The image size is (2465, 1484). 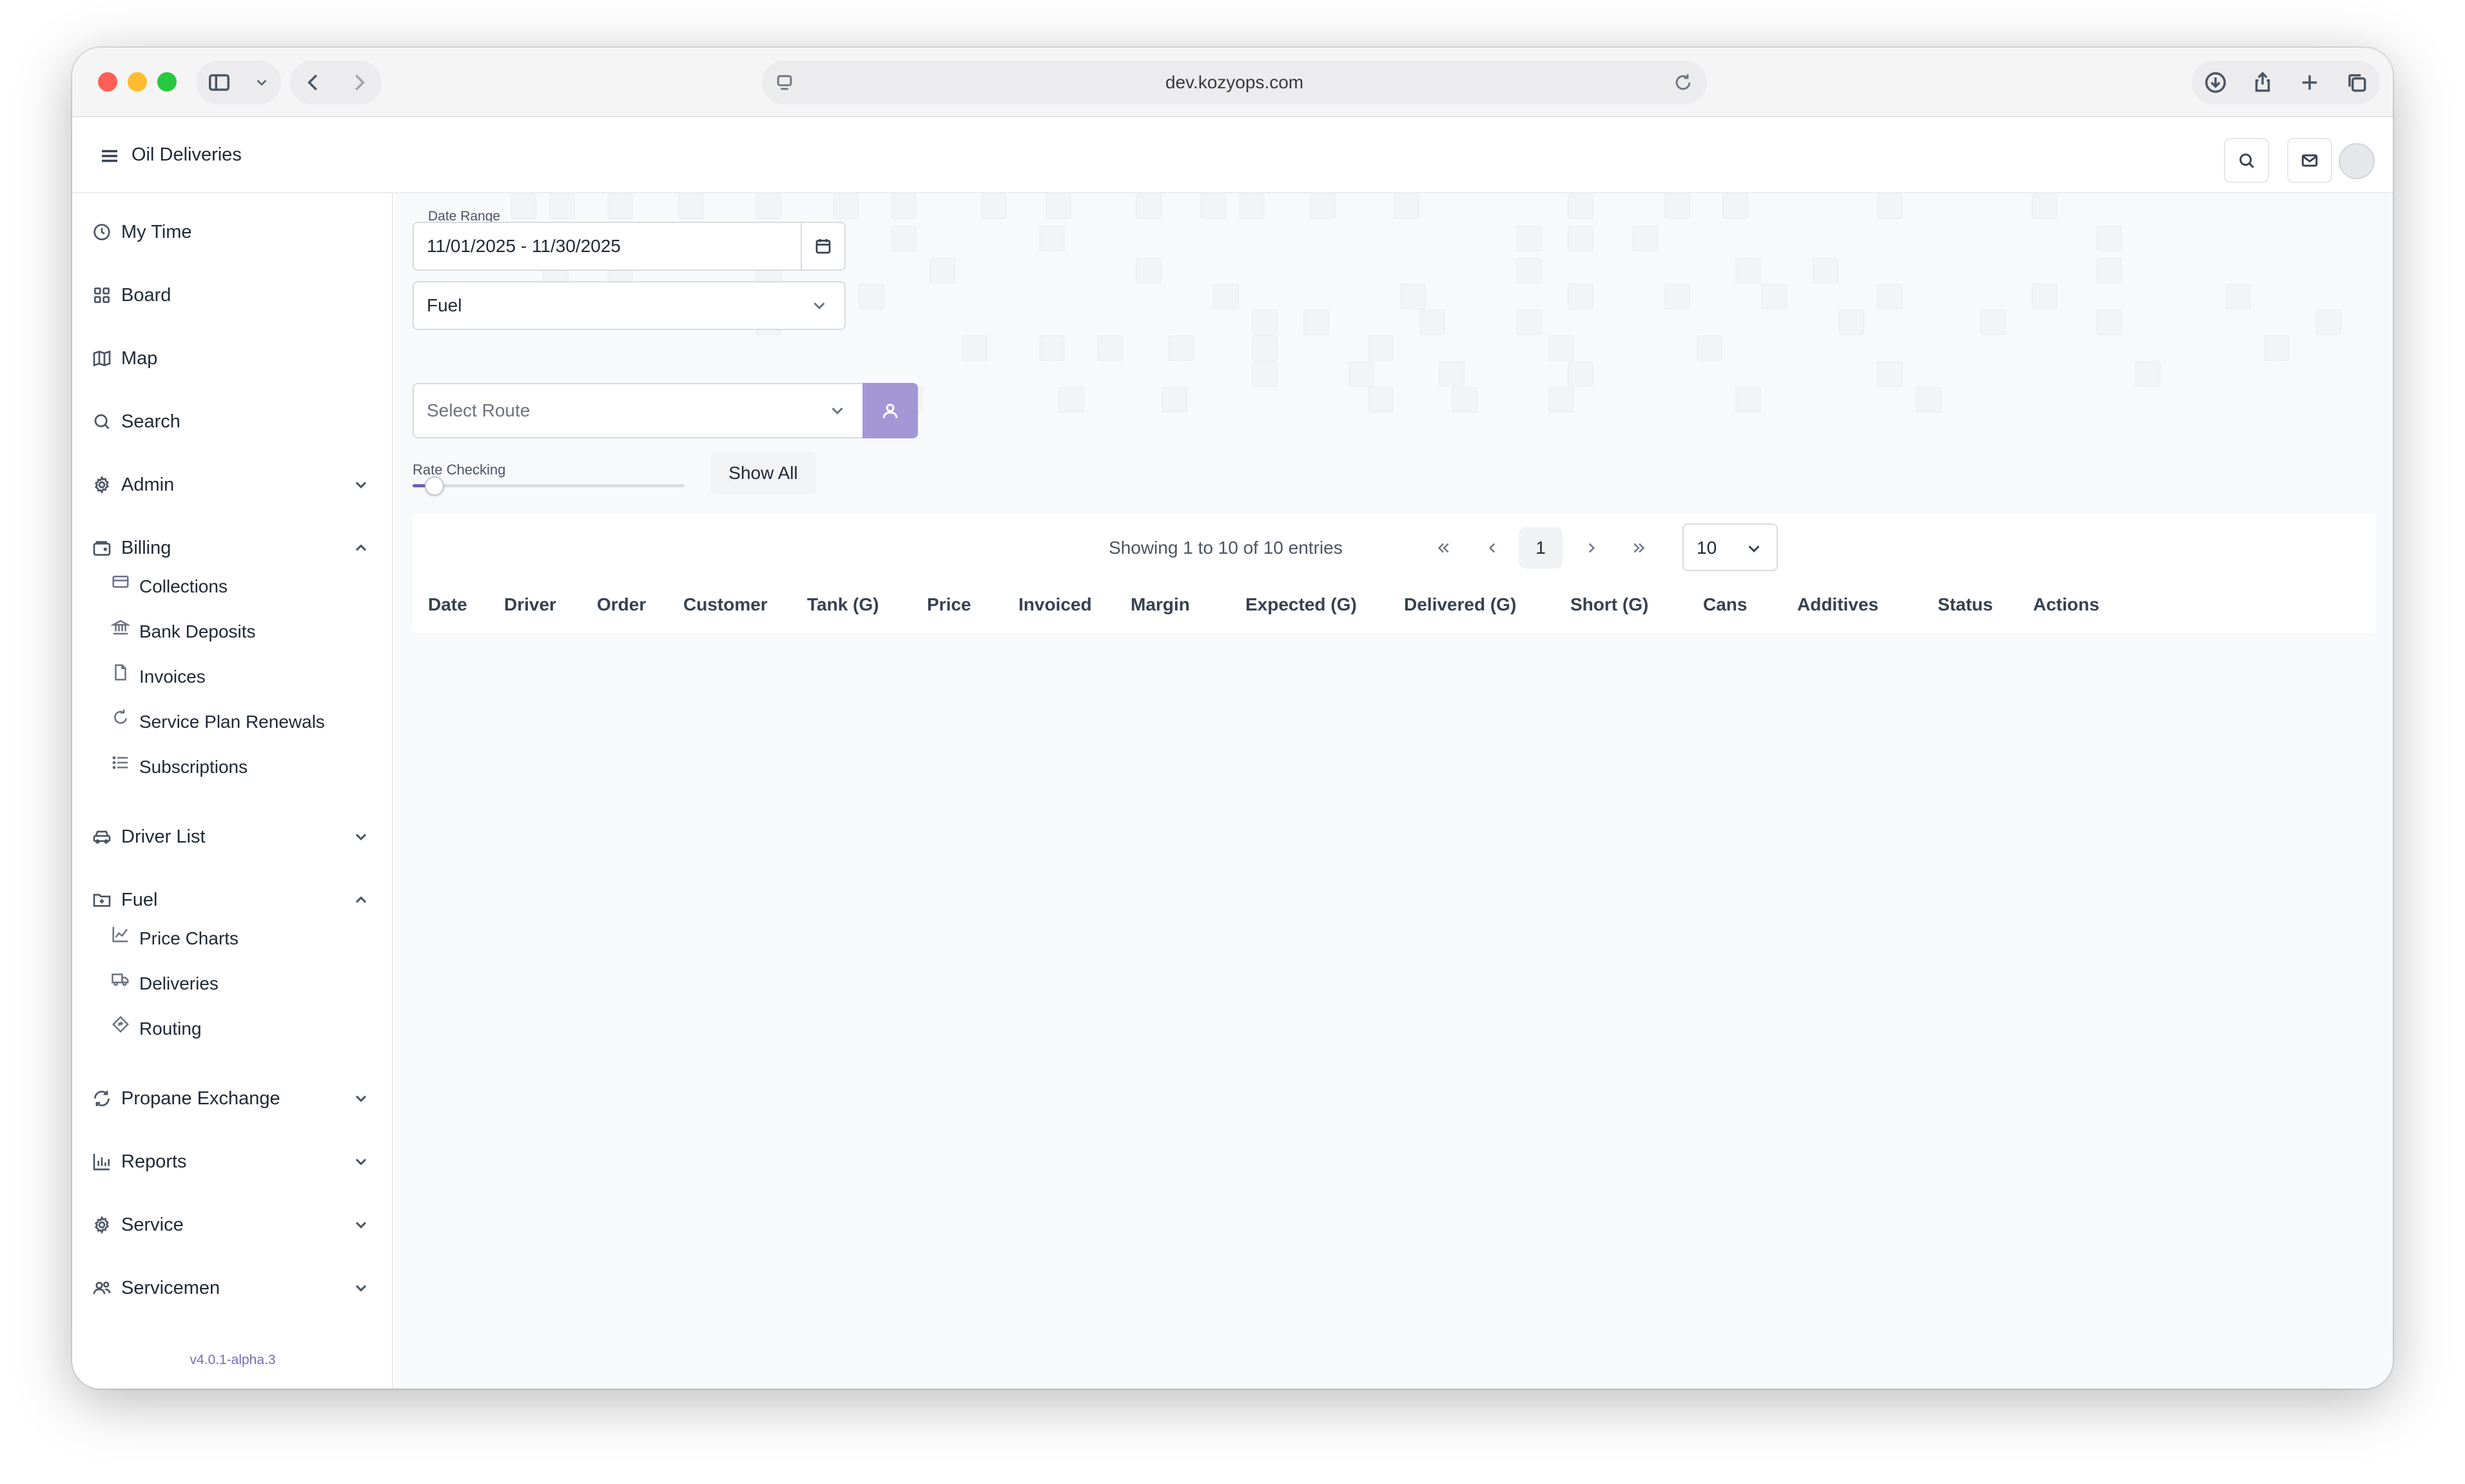 What do you see at coordinates (530, 604) in the screenshot?
I see `column-header: Driver` at bounding box center [530, 604].